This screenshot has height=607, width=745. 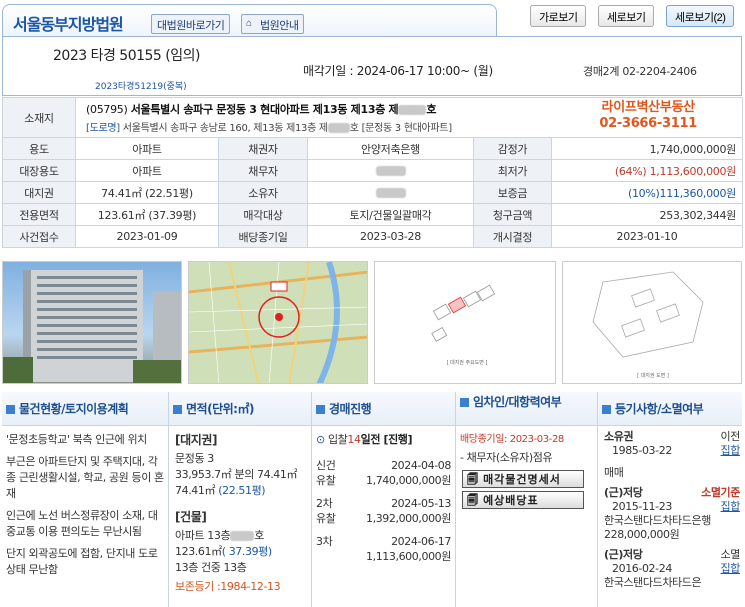 What do you see at coordinates (672, 569) in the screenshot?
I see `registry-entry: 2016-02-24 집합` at bounding box center [672, 569].